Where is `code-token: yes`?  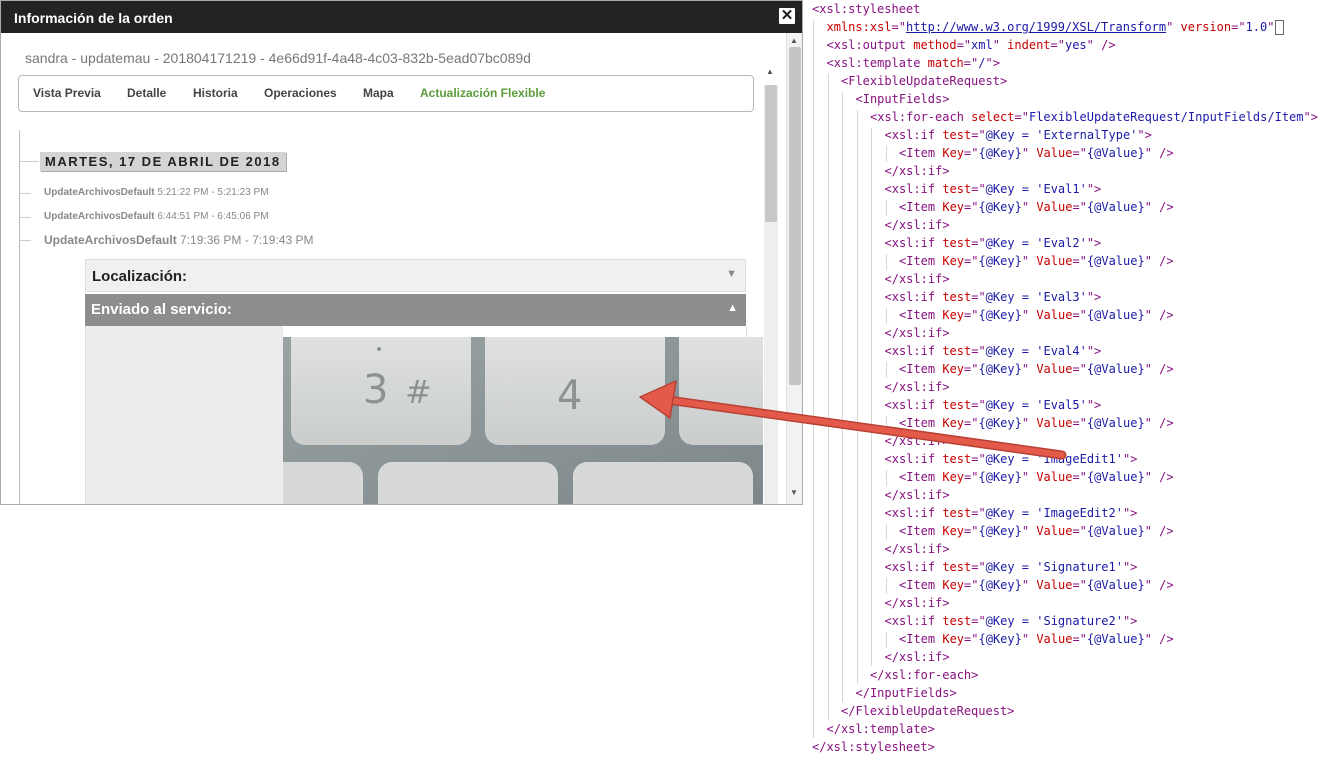 code-token: yes is located at coordinates (1075, 45).